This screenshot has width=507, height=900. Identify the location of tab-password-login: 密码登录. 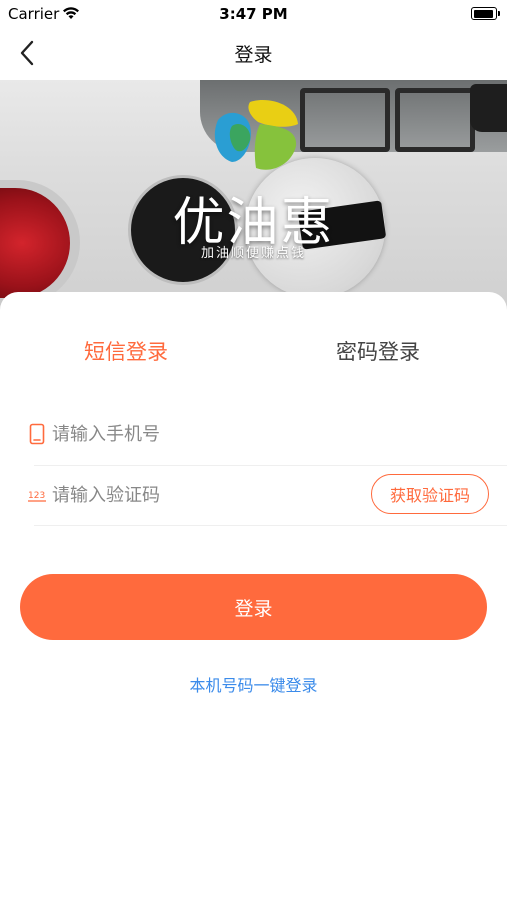
(378, 351).